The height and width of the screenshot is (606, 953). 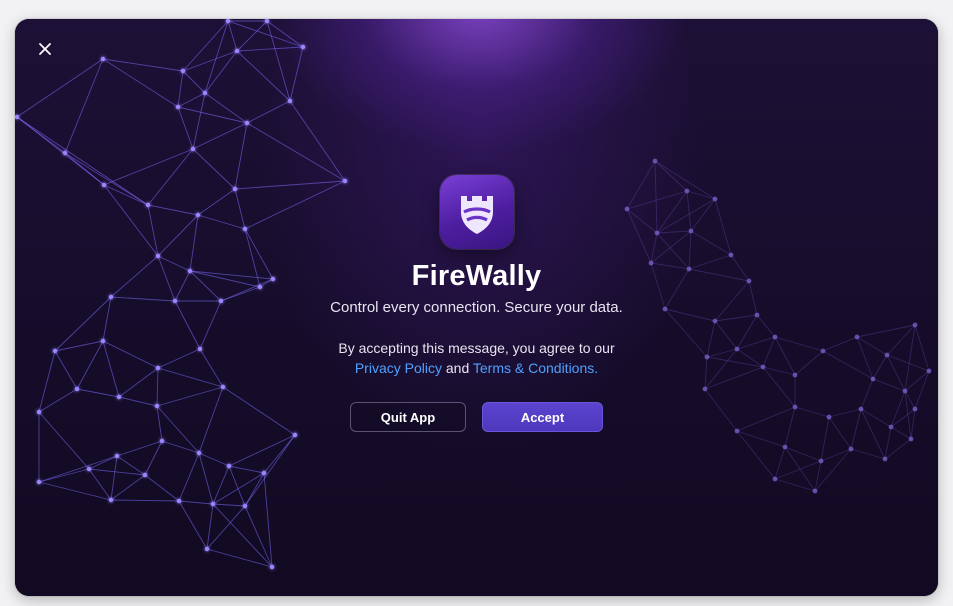 I want to click on terms-conditions-link: Terms & Conditions., so click(x=535, y=368).